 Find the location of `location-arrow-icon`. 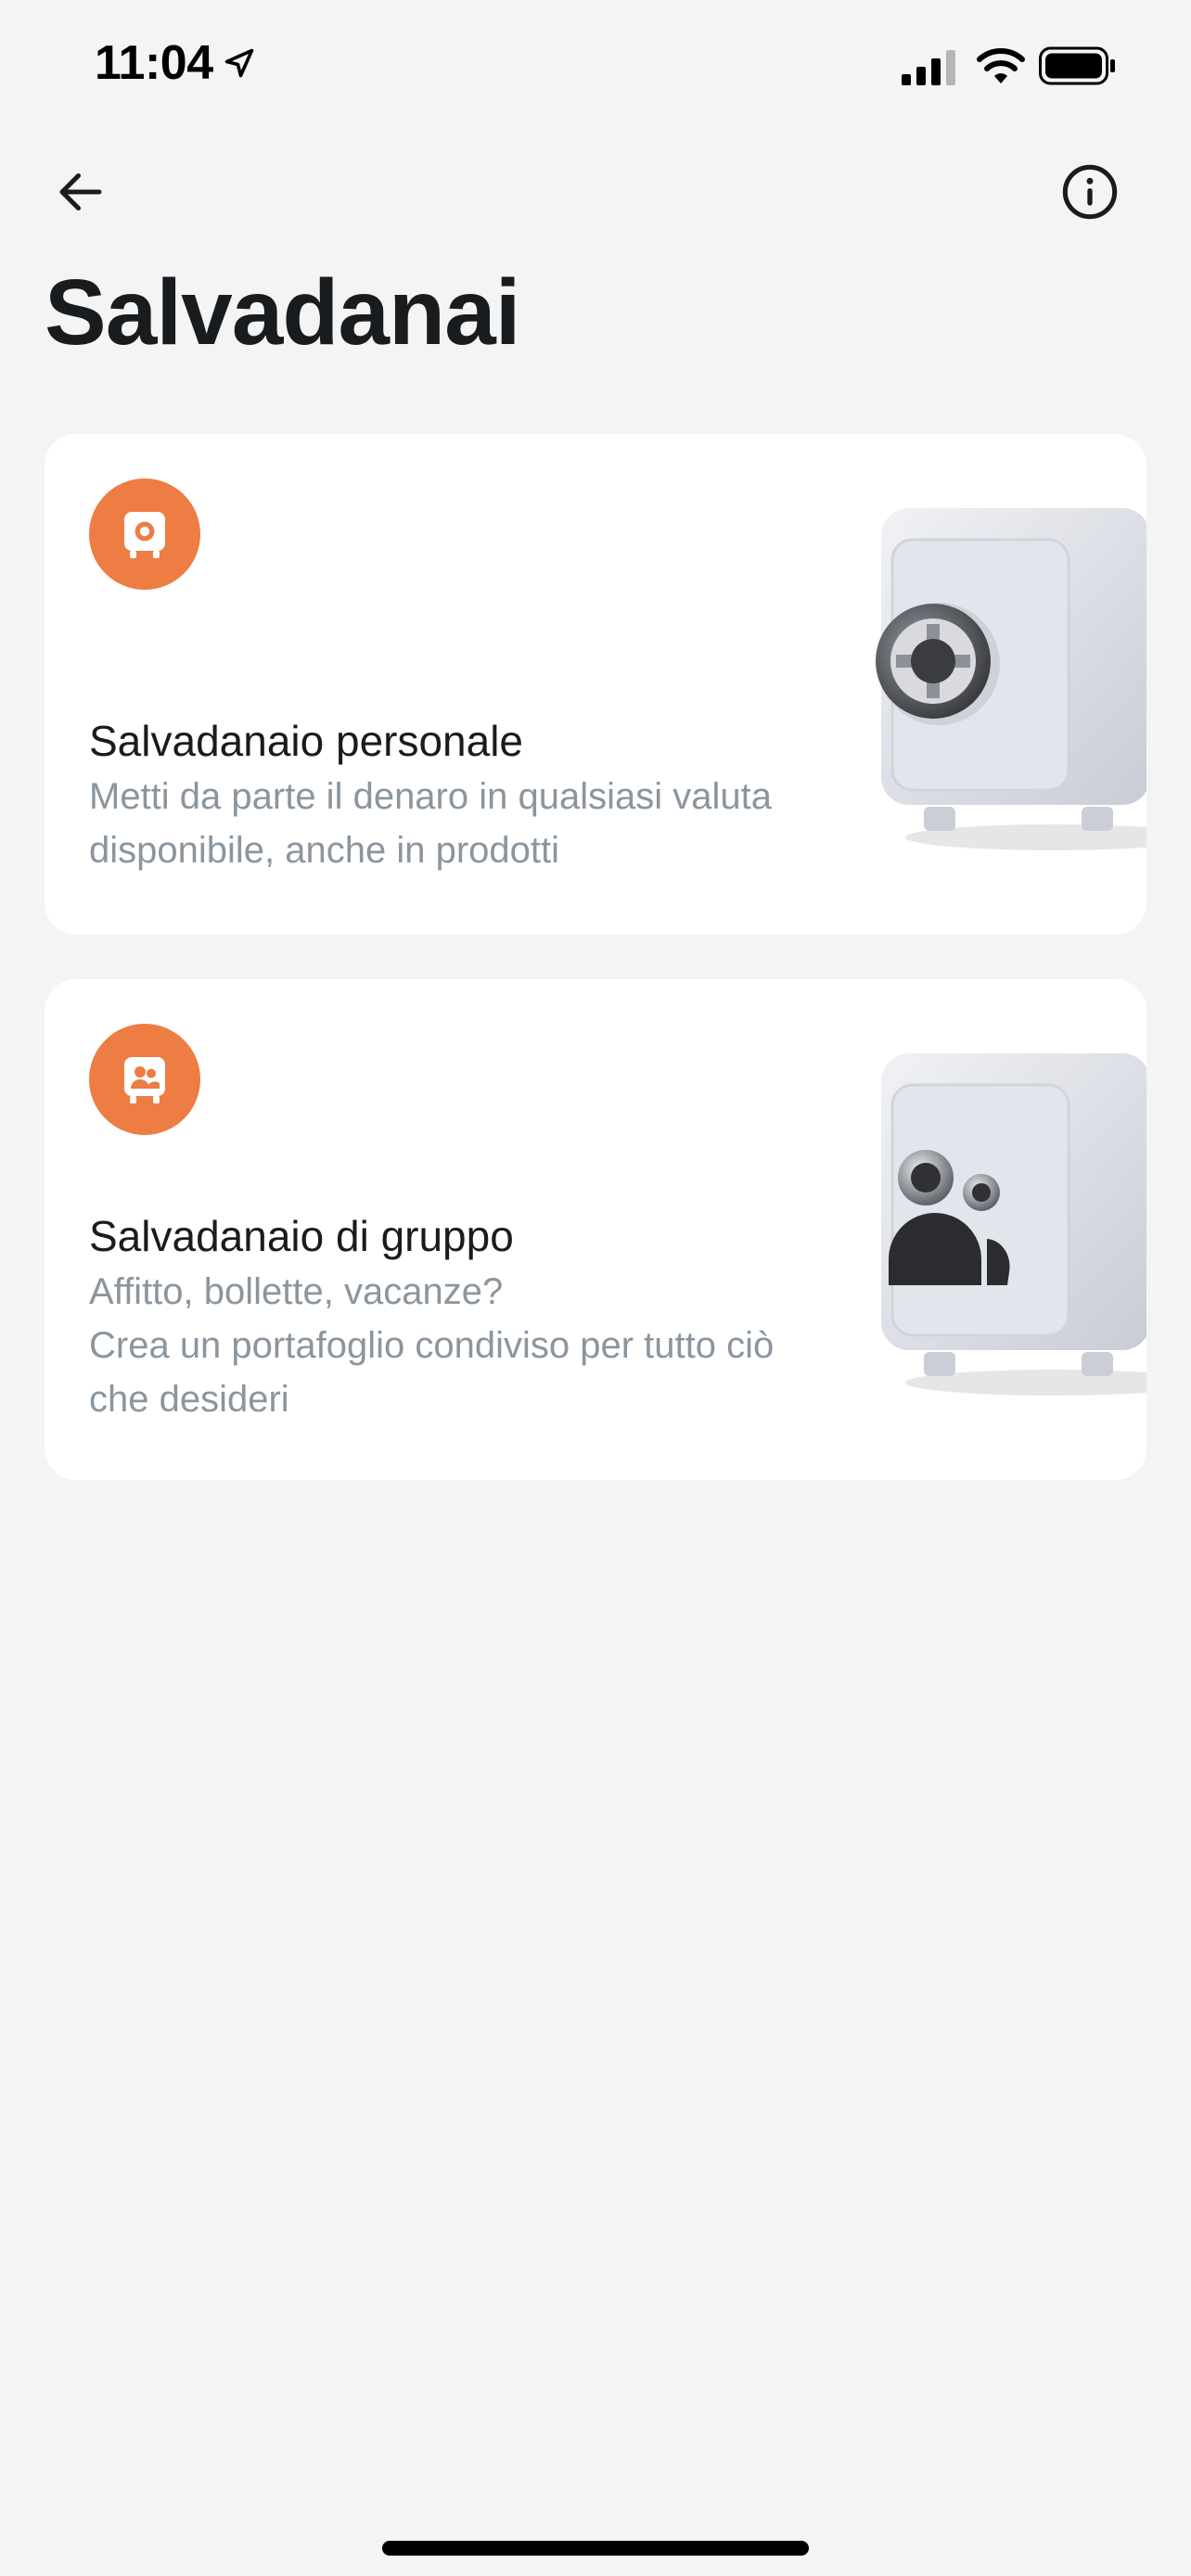

location-arrow-icon is located at coordinates (239, 63).